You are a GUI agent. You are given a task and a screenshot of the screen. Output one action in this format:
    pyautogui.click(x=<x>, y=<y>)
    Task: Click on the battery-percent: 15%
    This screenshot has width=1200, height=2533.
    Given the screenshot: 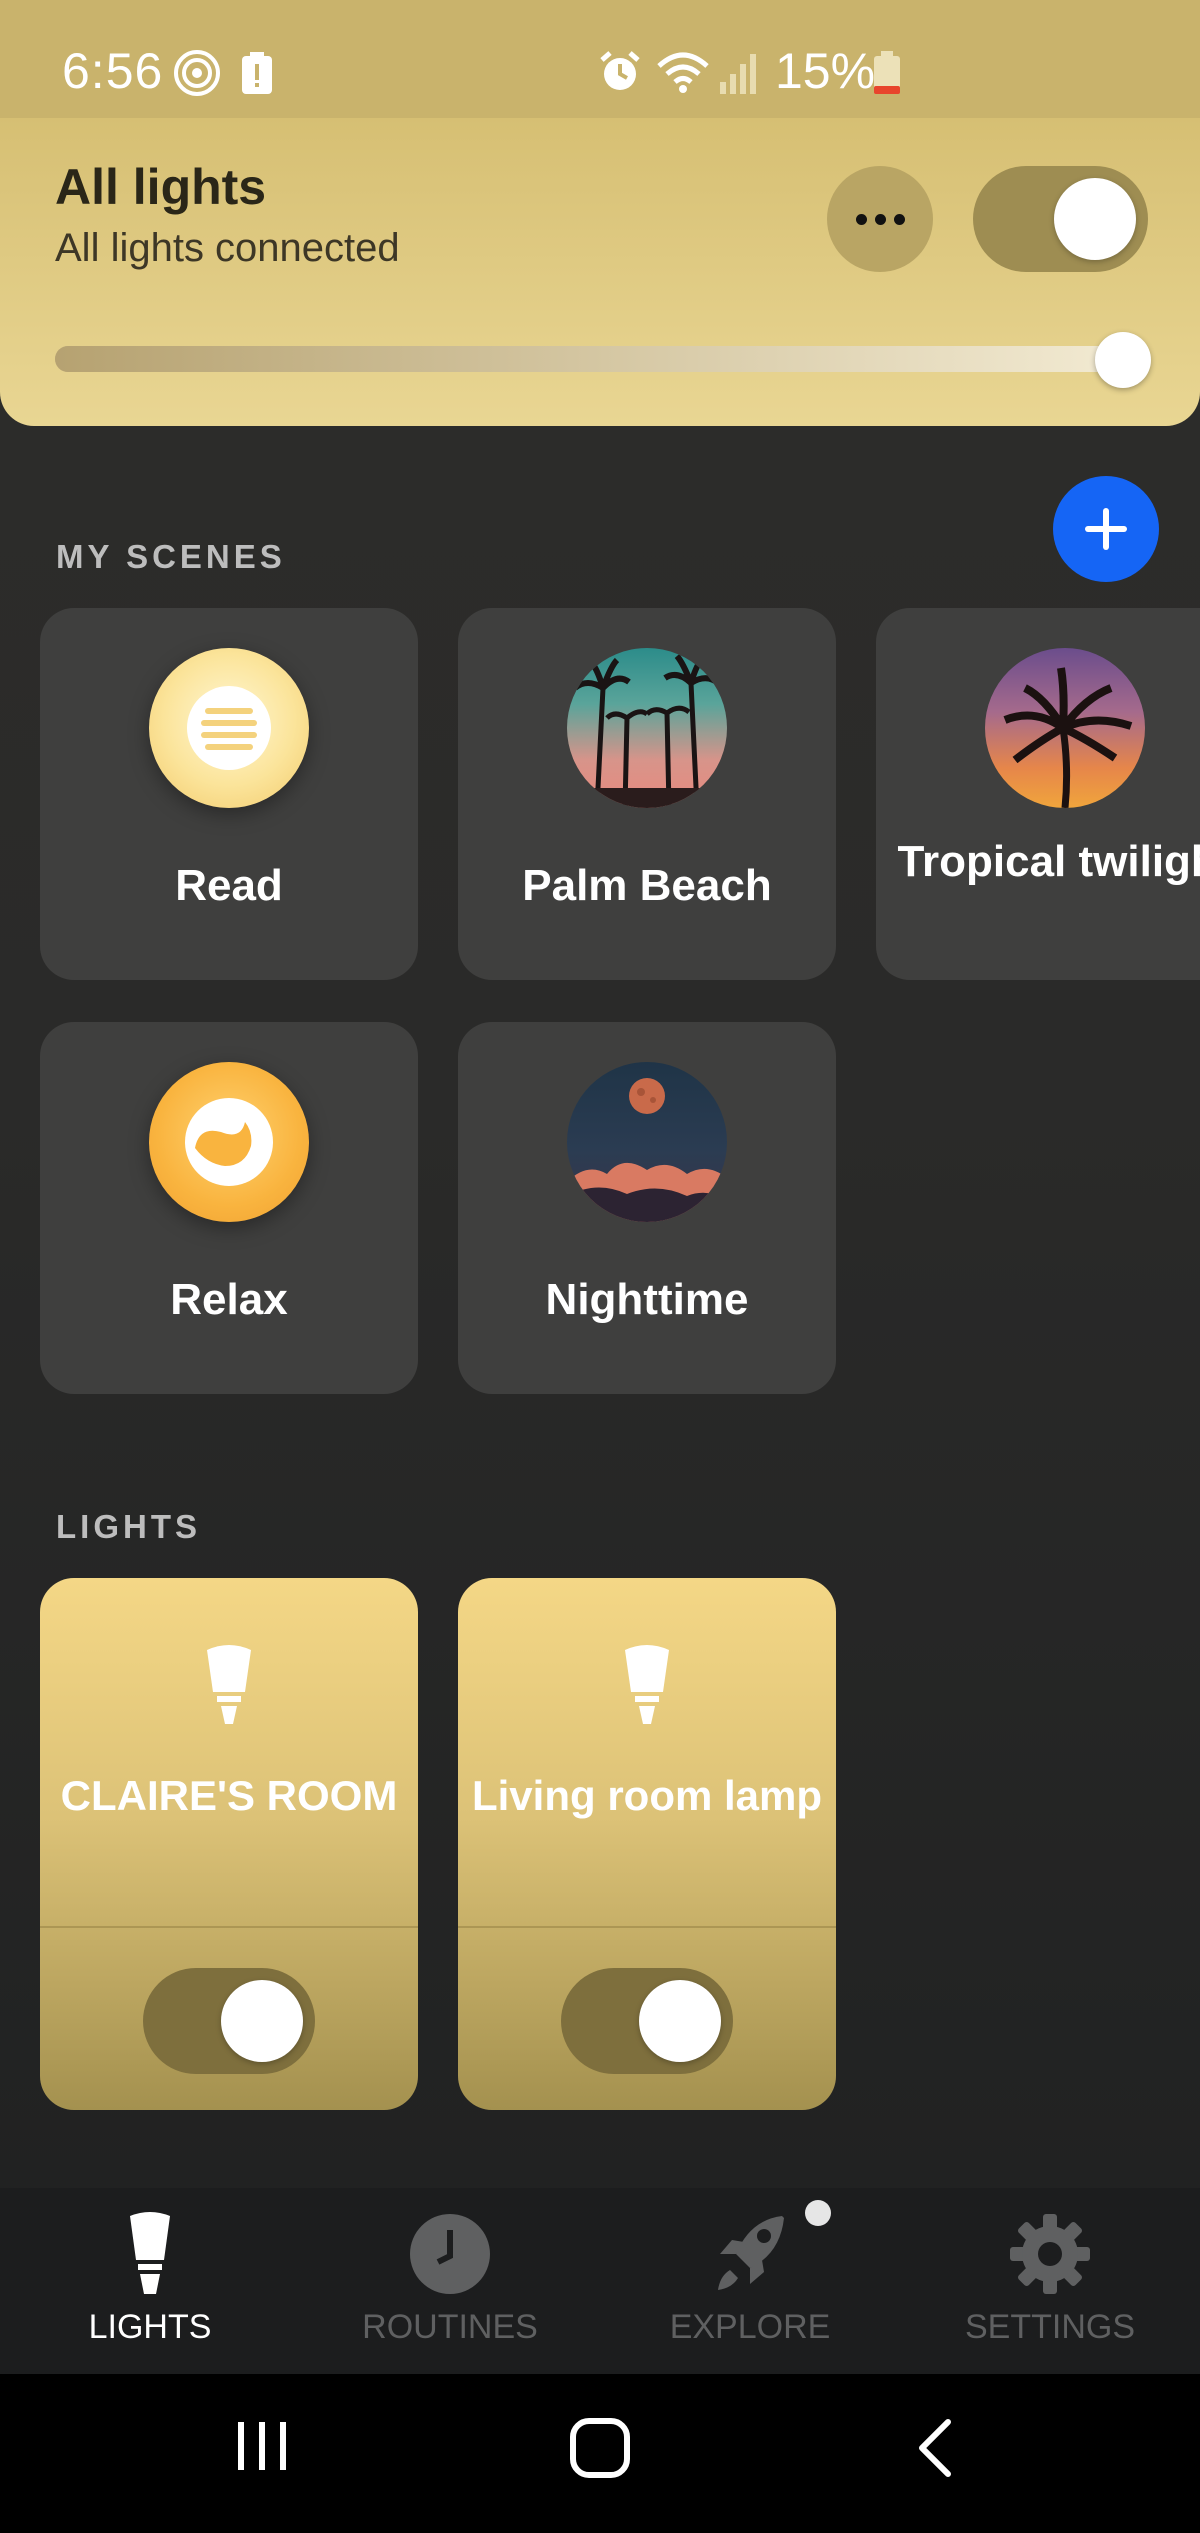 What is the action you would take?
    pyautogui.click(x=825, y=71)
    